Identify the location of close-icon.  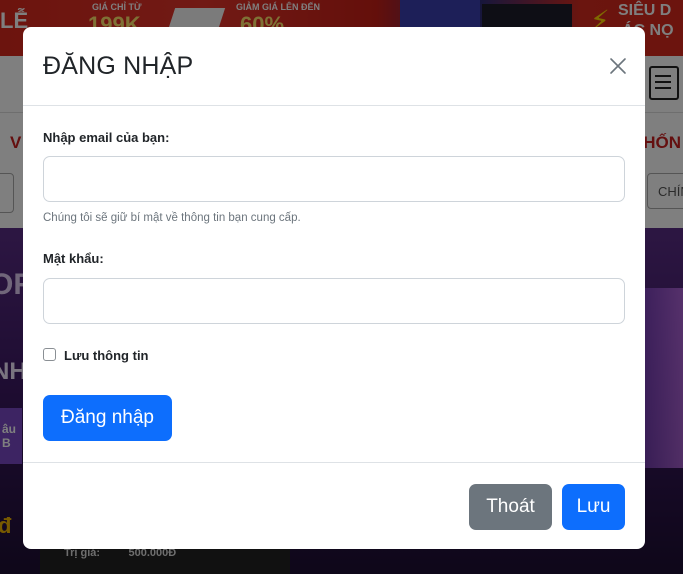
(618, 66).